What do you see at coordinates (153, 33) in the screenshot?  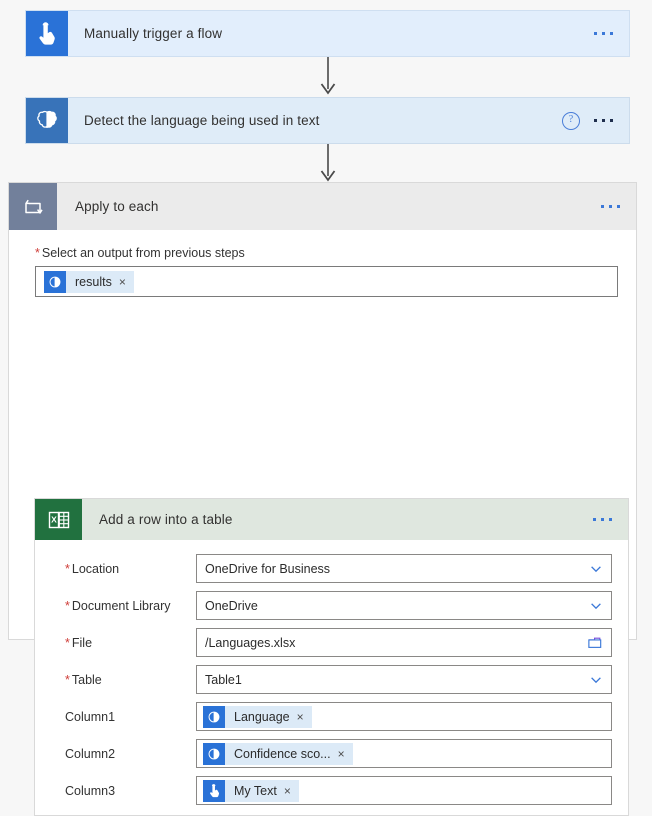 I see `flow-card-title: Manually trigger a flow` at bounding box center [153, 33].